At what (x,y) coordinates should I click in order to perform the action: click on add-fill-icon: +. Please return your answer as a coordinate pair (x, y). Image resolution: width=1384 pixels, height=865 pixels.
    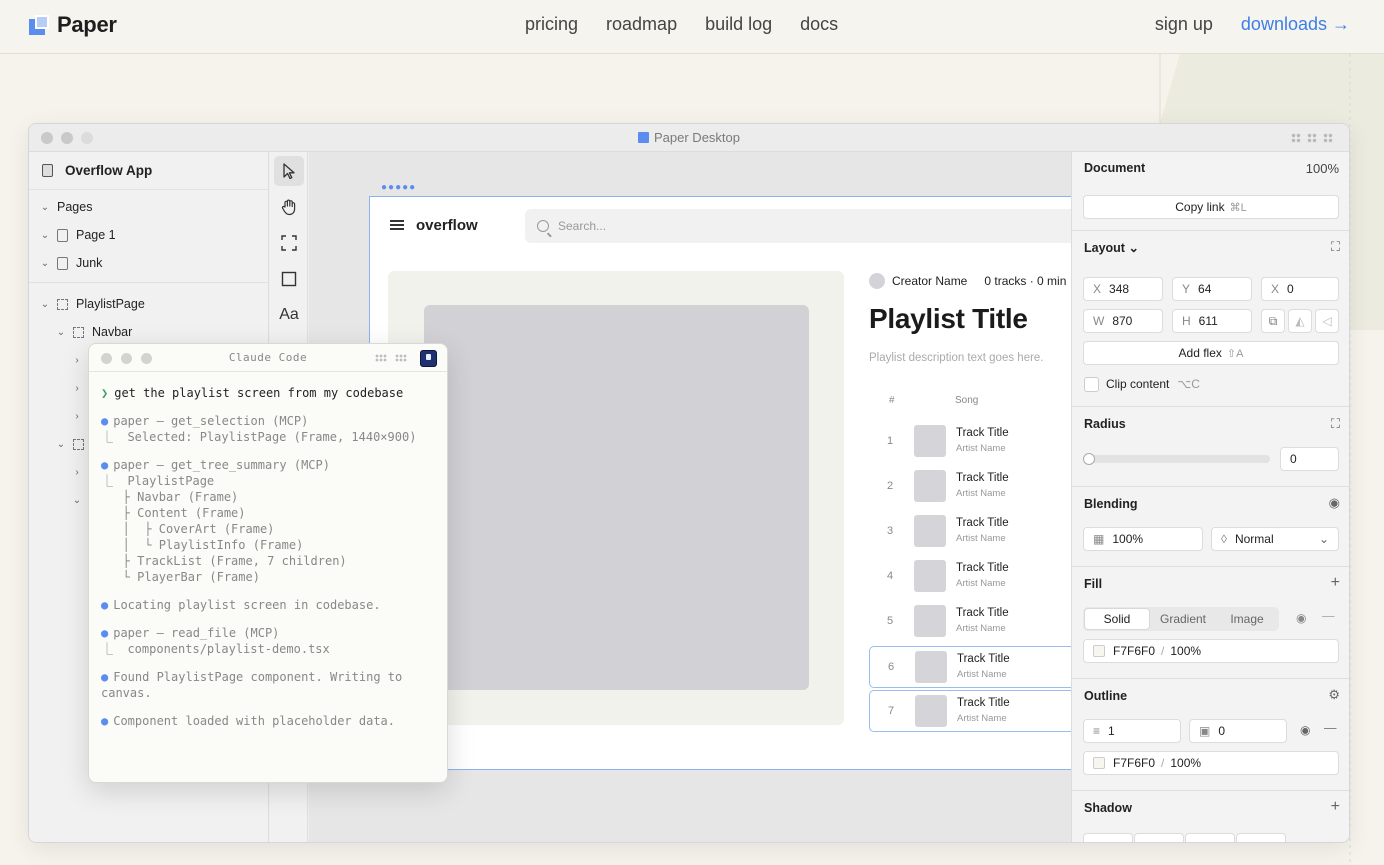
    Looking at the image, I should click on (1335, 583).